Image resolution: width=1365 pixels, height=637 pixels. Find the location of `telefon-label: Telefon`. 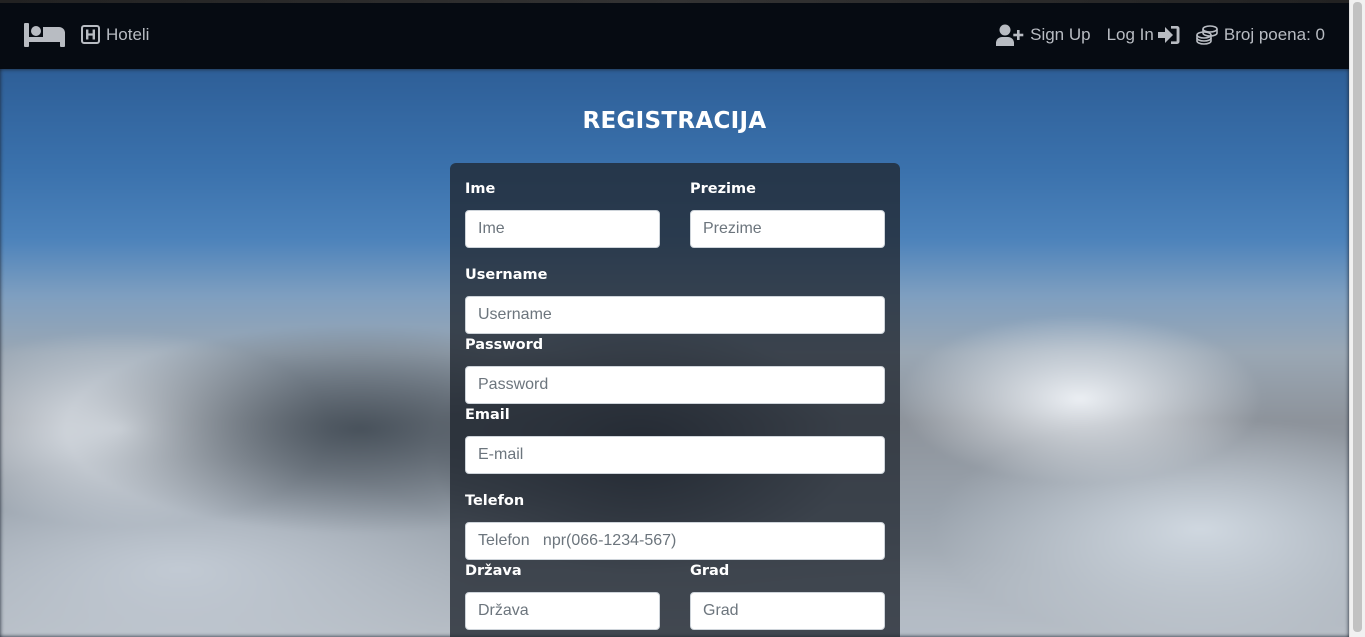

telefon-label: Telefon is located at coordinates (495, 501).